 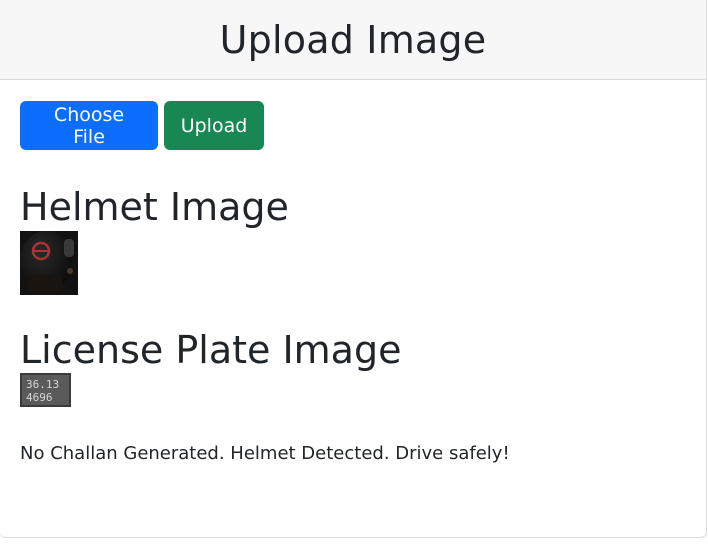 I want to click on card-header: Upload Image, so click(x=353, y=40).